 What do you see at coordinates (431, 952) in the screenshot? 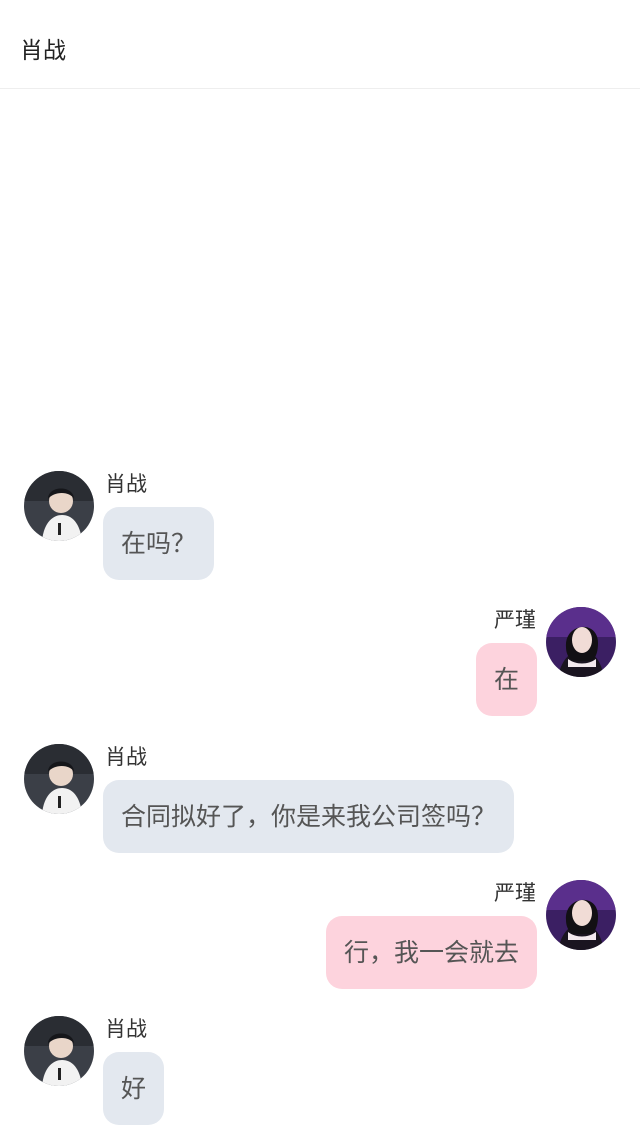
I see `message-bubble: 行，我一会就去` at bounding box center [431, 952].